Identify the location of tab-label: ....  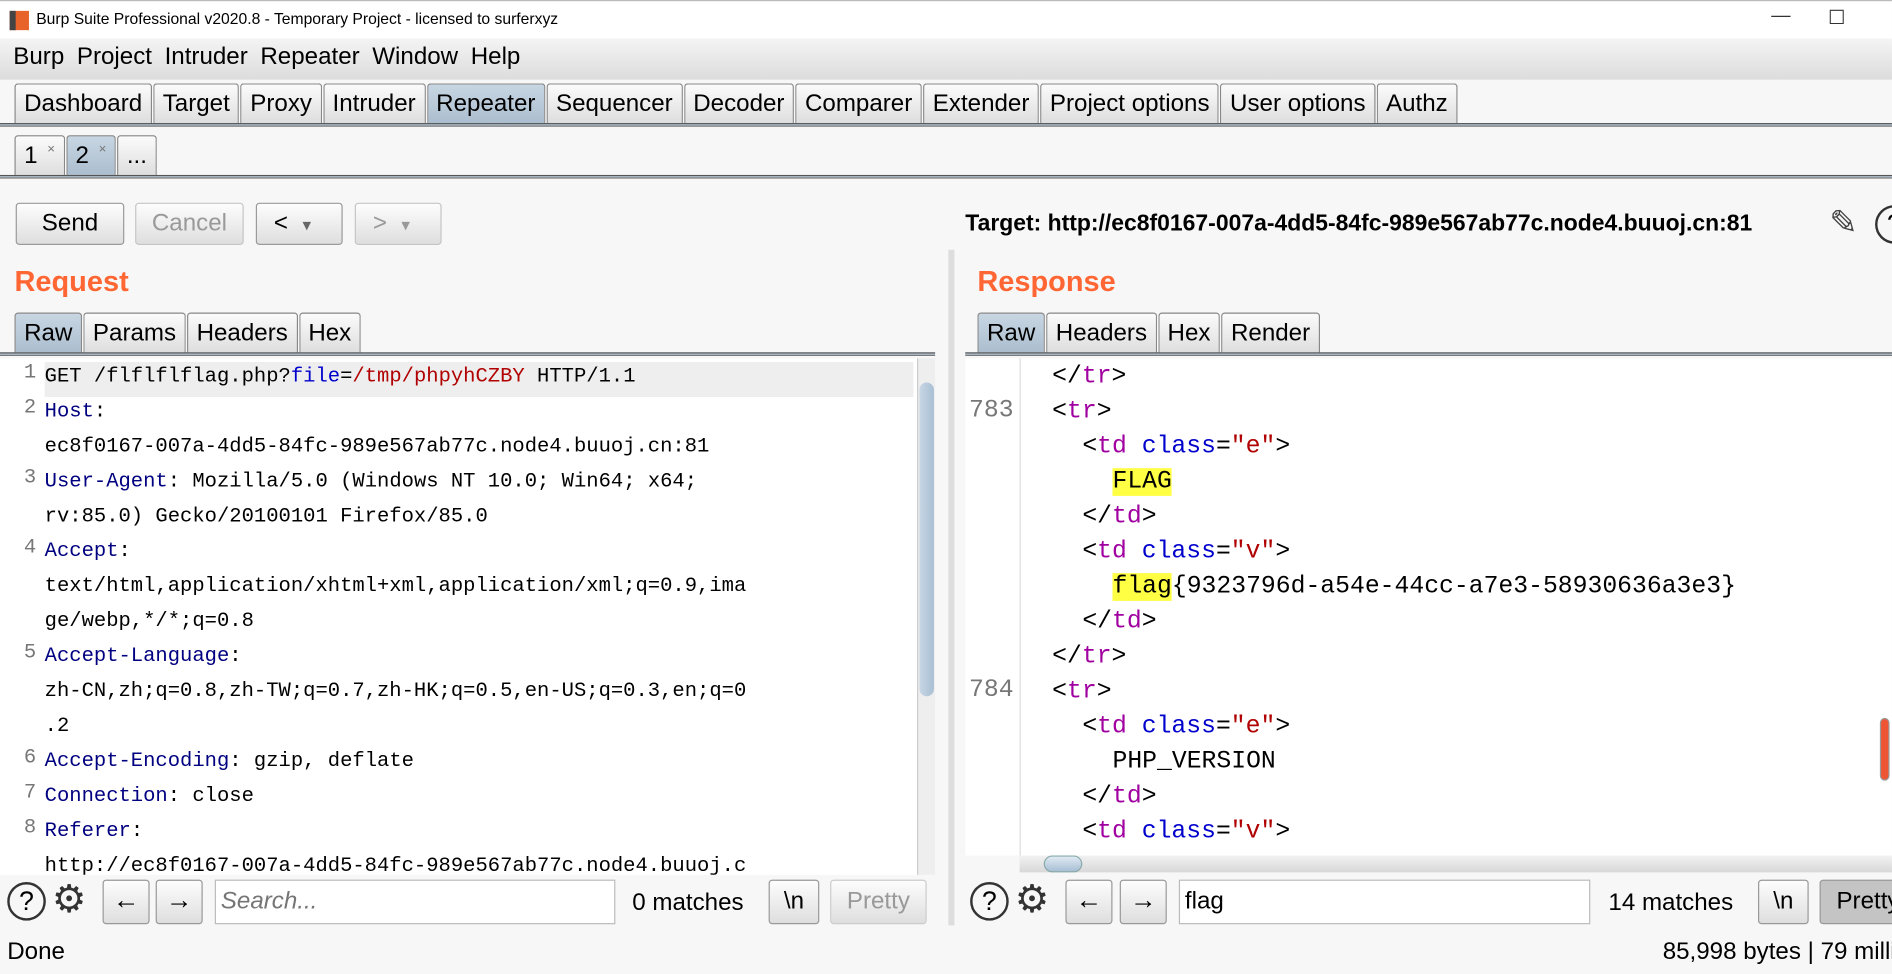
(136, 155).